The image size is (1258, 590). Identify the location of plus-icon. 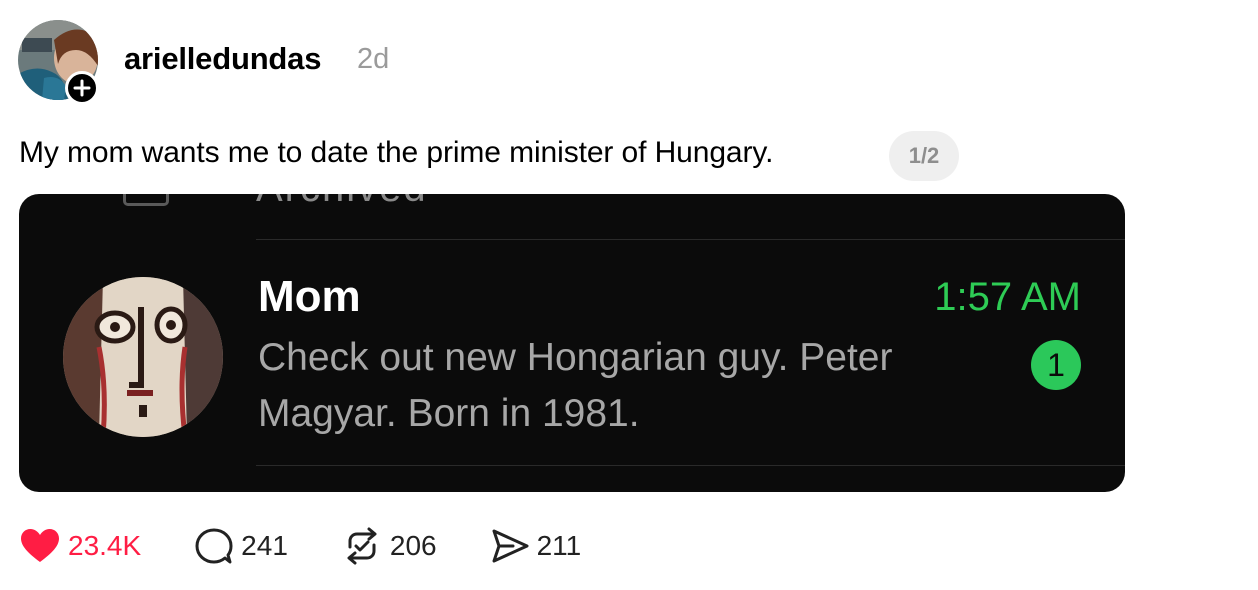
(82, 88).